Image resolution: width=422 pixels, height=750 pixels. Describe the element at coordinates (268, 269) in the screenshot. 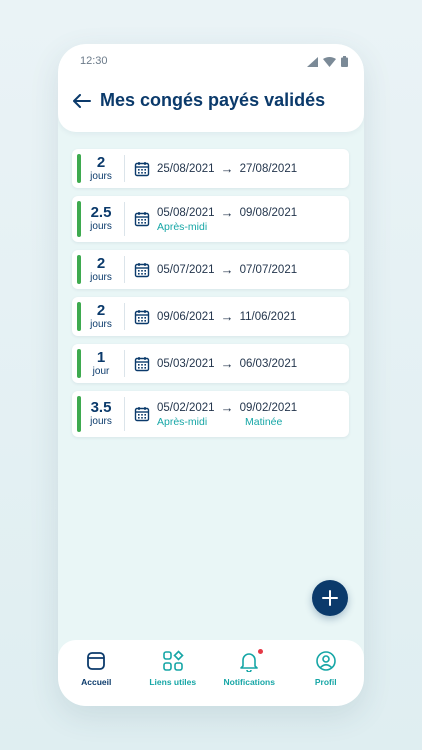

I see `end-date: 07/07/2021` at that location.